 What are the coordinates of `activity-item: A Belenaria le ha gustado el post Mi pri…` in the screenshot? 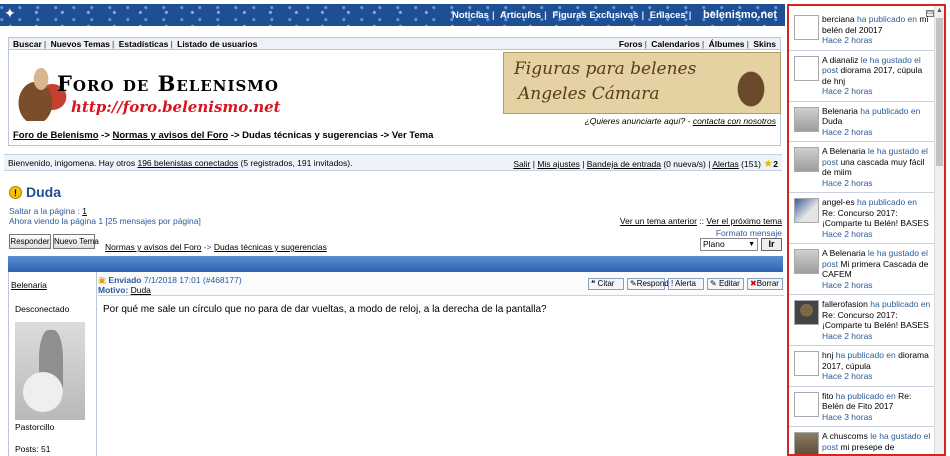 It's located at (861, 269).